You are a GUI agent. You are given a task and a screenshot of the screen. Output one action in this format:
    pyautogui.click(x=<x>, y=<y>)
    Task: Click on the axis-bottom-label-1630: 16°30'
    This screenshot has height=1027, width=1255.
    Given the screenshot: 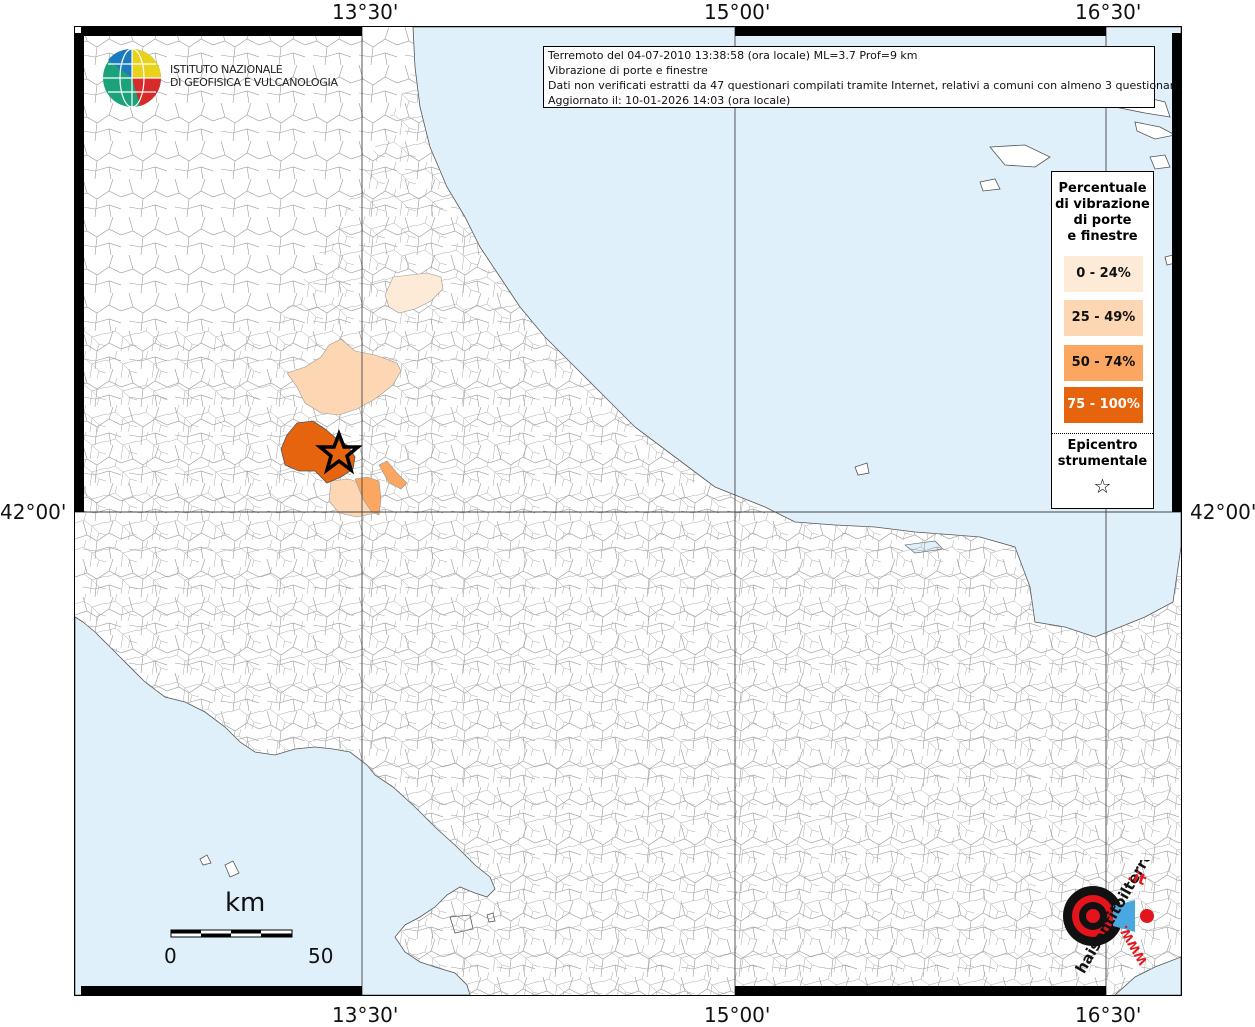 What is the action you would take?
    pyautogui.click(x=1108, y=1015)
    